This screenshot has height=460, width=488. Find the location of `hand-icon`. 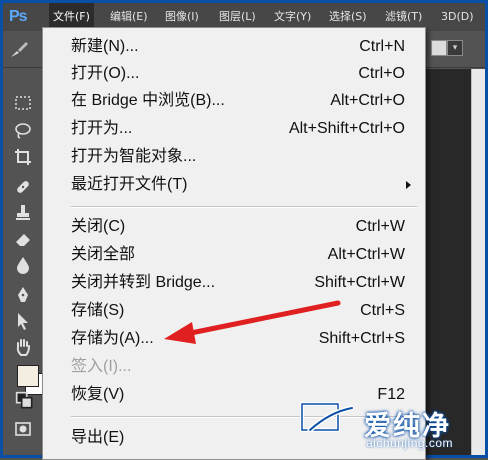

hand-icon is located at coordinates (23, 347).